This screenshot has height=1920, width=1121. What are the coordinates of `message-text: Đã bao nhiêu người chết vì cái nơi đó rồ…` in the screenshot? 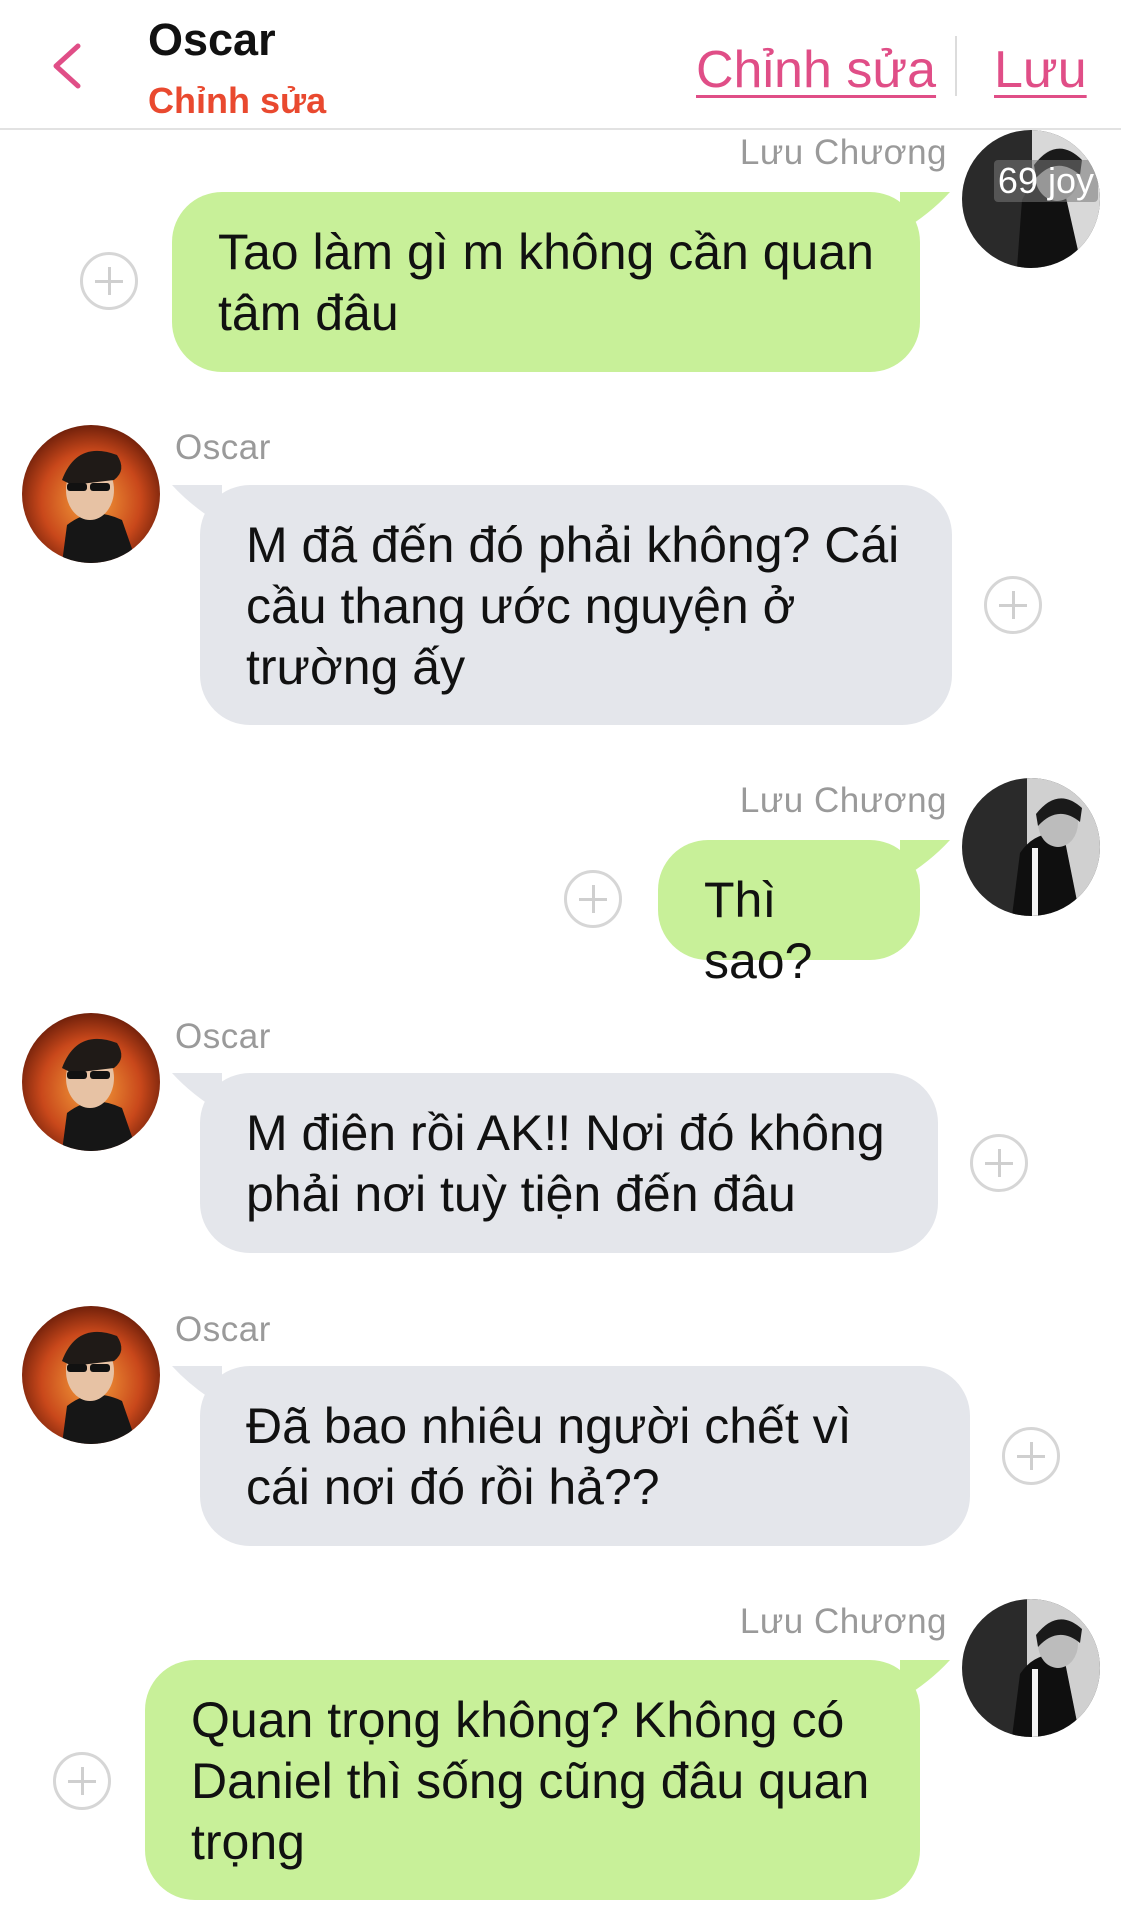 It's located at (549, 1456).